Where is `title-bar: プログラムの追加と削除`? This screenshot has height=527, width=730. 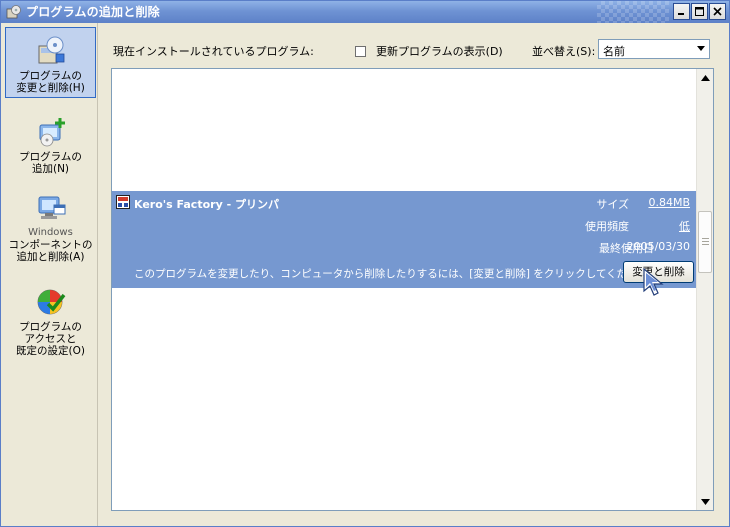 title-bar: プログラムの追加と削除 is located at coordinates (365, 12).